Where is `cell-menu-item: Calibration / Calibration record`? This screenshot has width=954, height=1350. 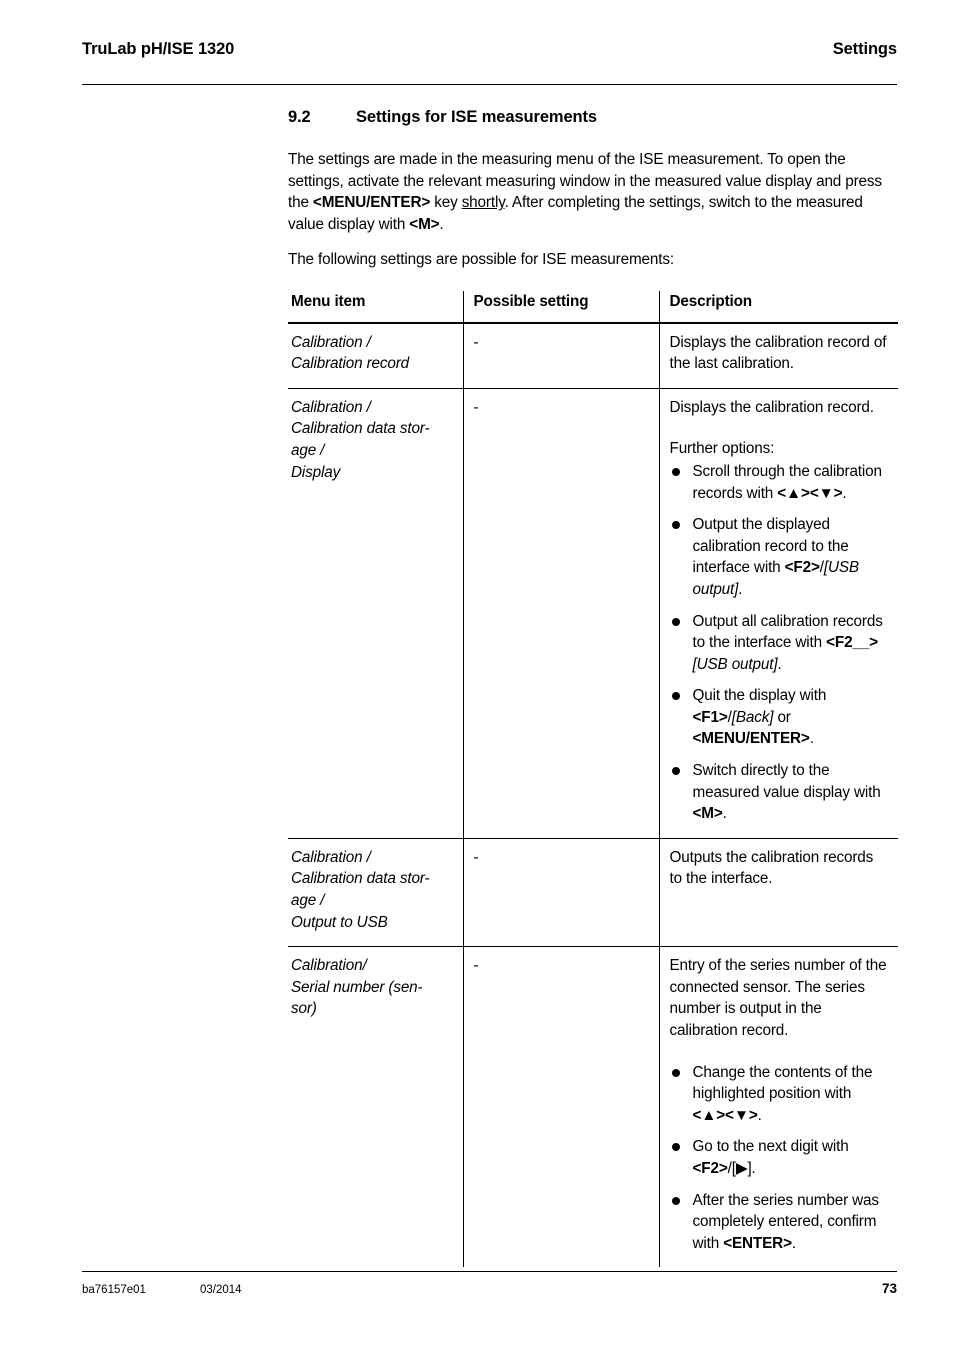 cell-menu-item: Calibration / Calibration record is located at coordinates (375, 355).